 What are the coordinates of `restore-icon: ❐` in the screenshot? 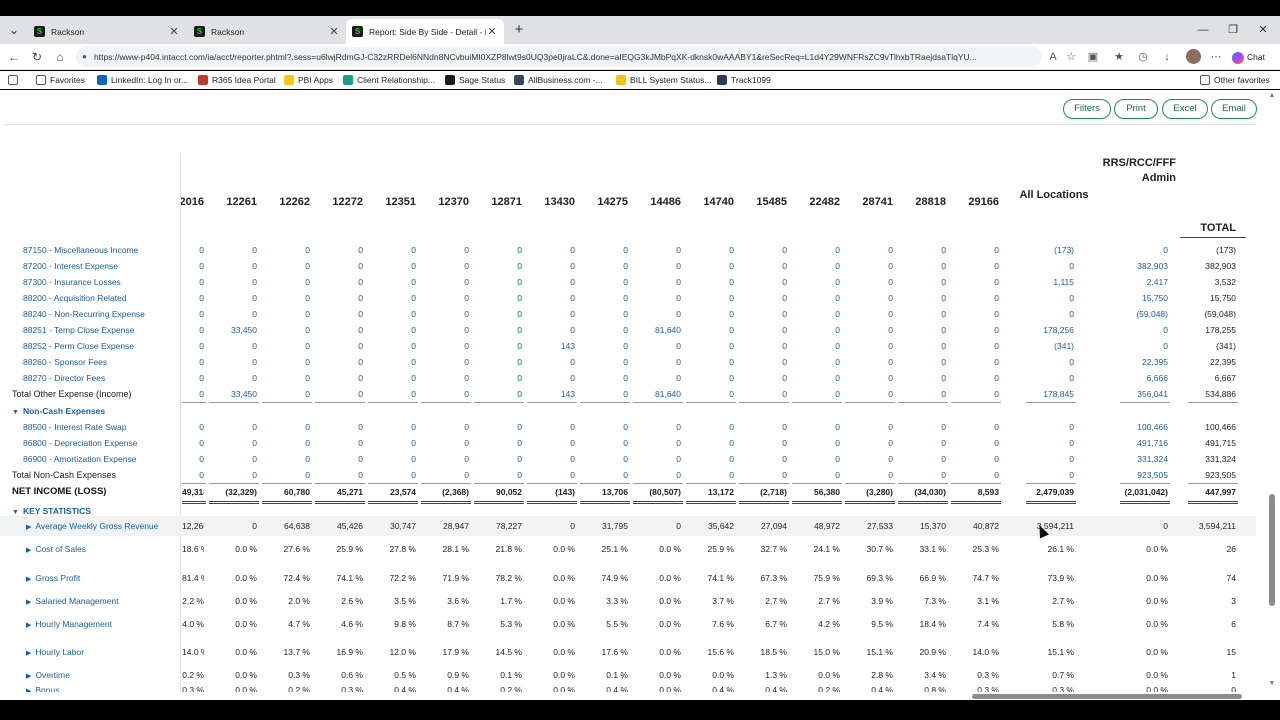 It's located at (1233, 30).